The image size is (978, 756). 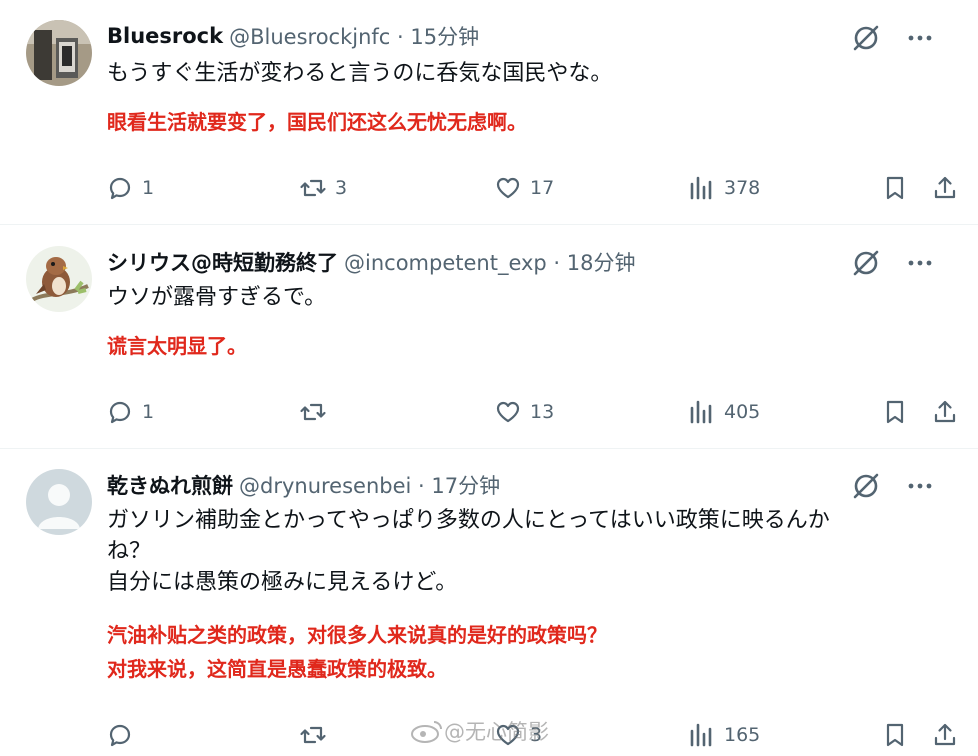 I want to click on tweet-text-line: ね？, so click(x=129, y=551).